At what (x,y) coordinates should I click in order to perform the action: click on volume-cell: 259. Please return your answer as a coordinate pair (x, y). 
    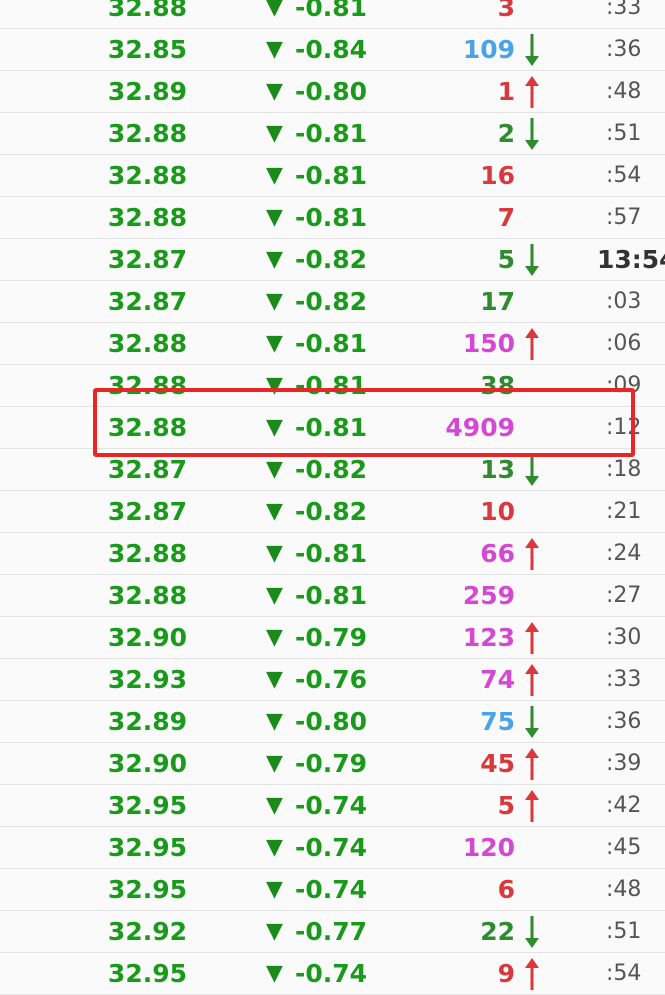
    Looking at the image, I should click on (488, 595).